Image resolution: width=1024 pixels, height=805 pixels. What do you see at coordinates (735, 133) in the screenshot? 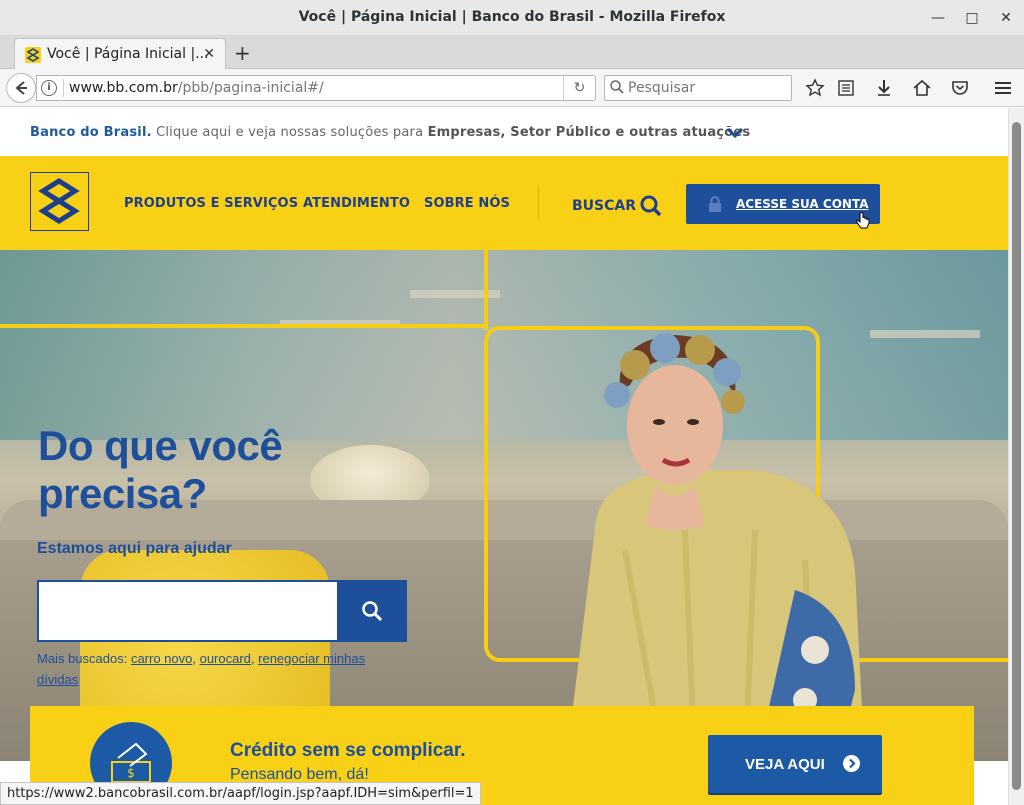
I see `chevron-down-icon` at bounding box center [735, 133].